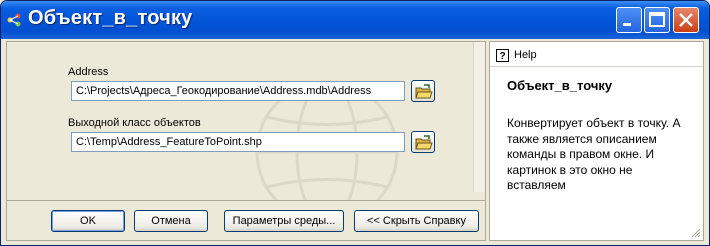 The height and width of the screenshot is (246, 710). Describe the element at coordinates (88, 221) in the screenshot. I see `ok-button: OK` at that location.